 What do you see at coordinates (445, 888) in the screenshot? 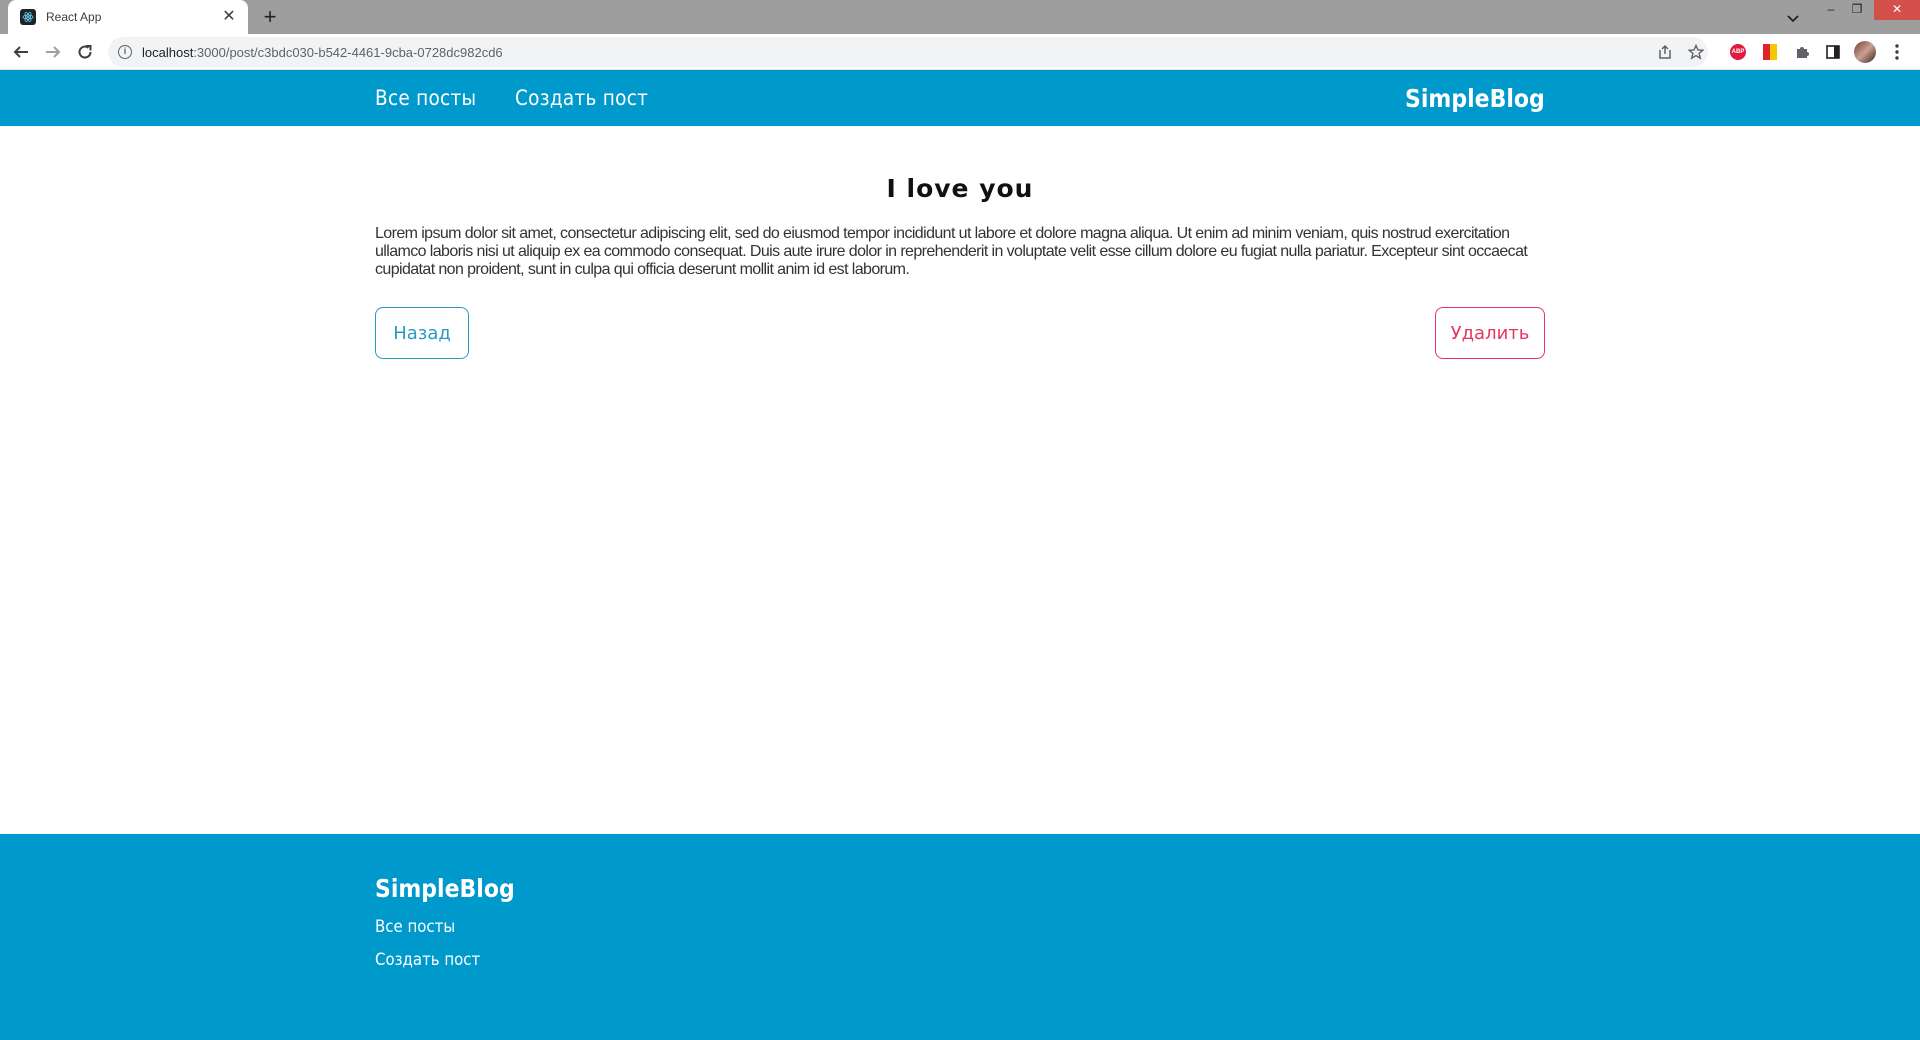
I see `footer-logo: SimpleBlog` at bounding box center [445, 888].